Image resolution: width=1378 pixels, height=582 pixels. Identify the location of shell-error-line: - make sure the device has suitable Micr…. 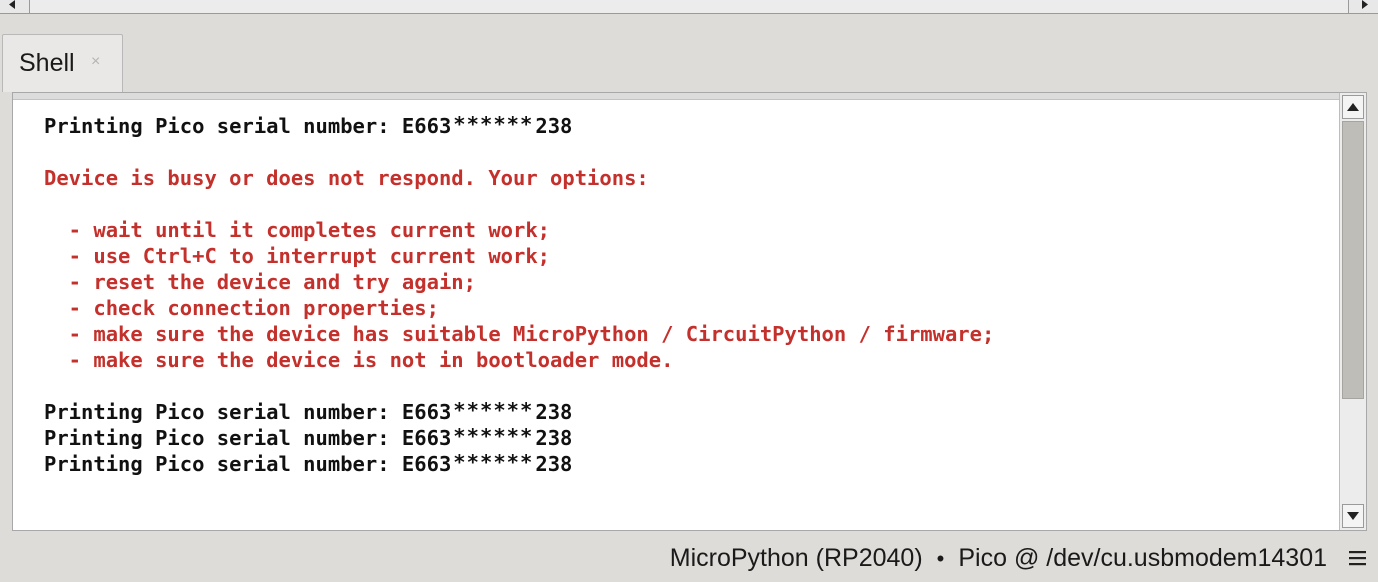
(519, 334).